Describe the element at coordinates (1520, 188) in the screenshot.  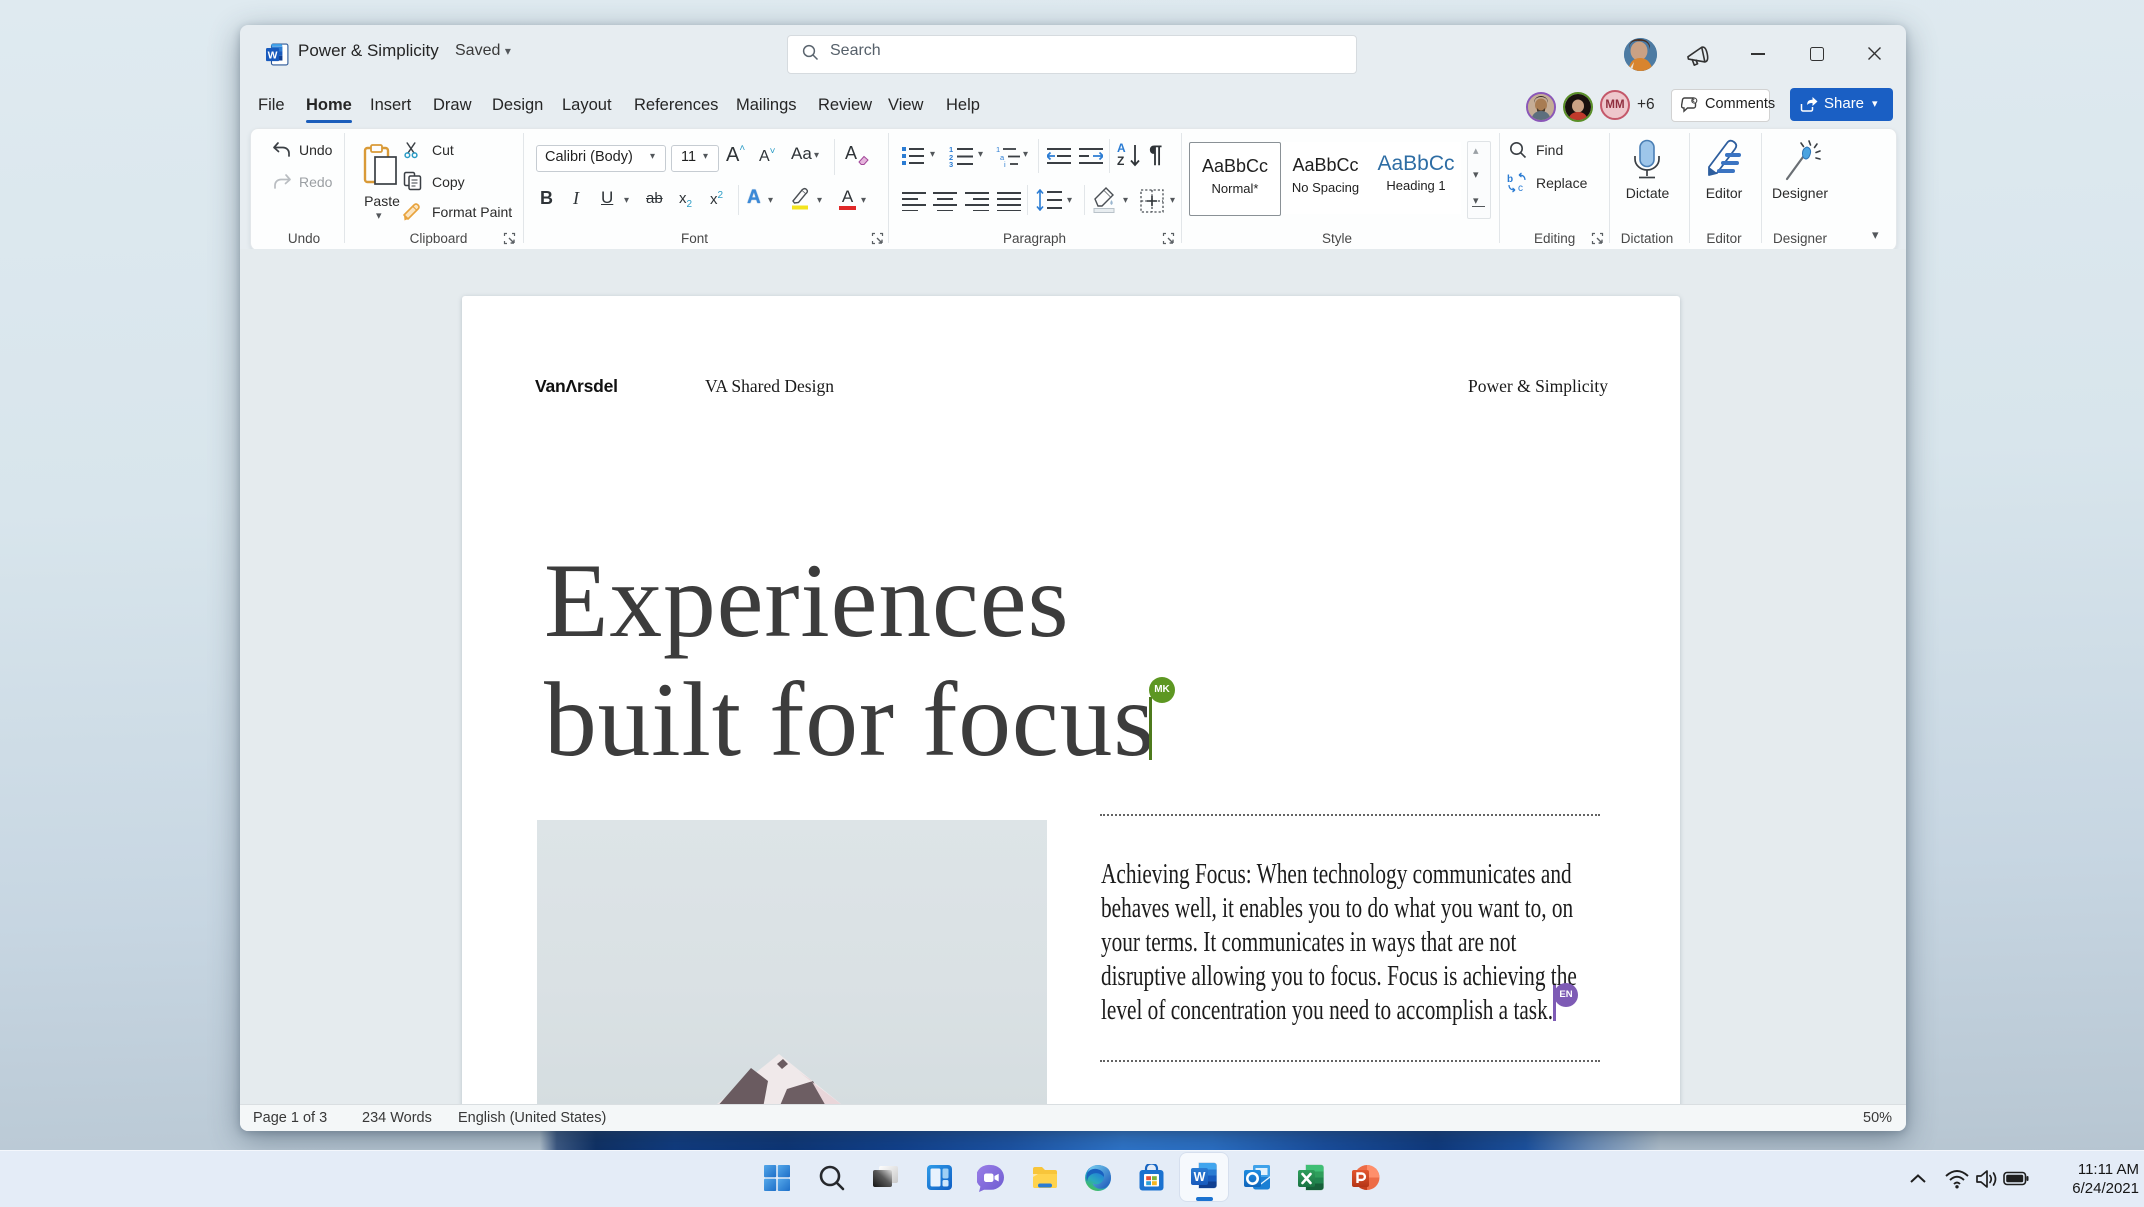
I see `svg-text: c` at that location.